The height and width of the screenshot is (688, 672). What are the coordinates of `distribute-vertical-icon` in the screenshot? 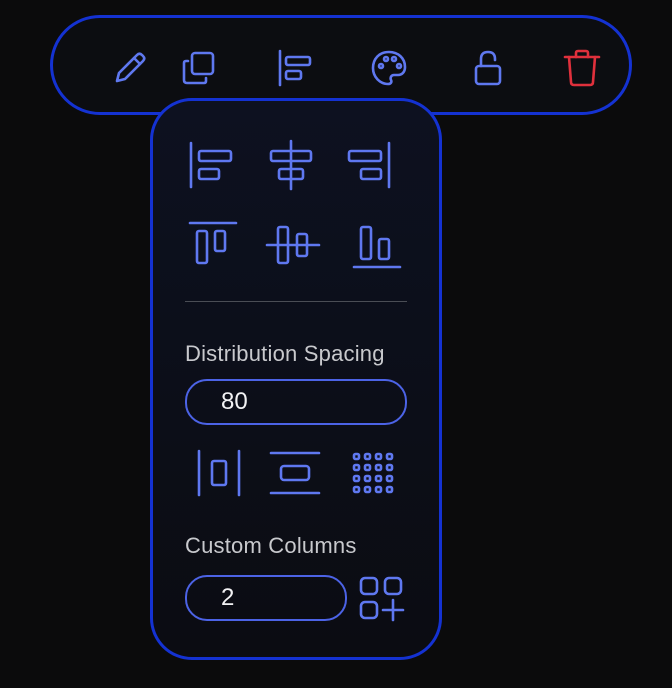 It's located at (295, 473).